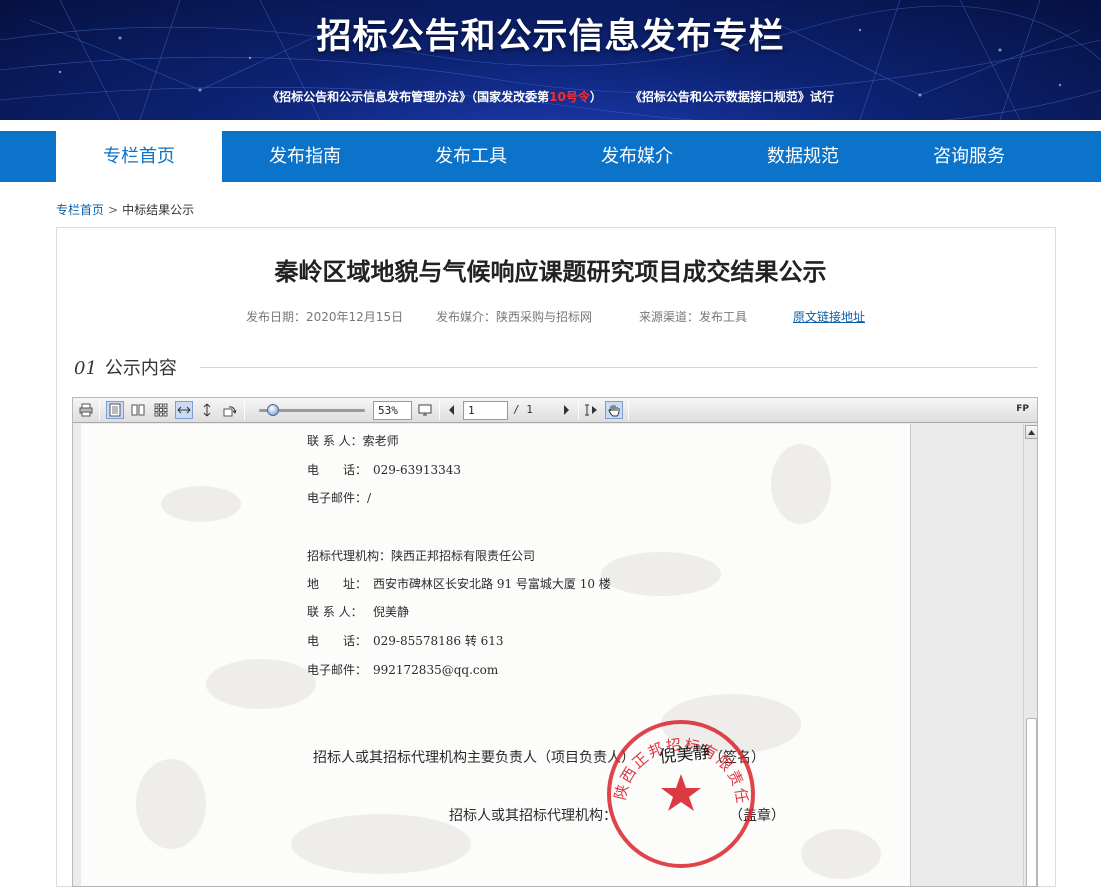  What do you see at coordinates (305, 156) in the screenshot?
I see `nav-guide: 发布指南` at bounding box center [305, 156].